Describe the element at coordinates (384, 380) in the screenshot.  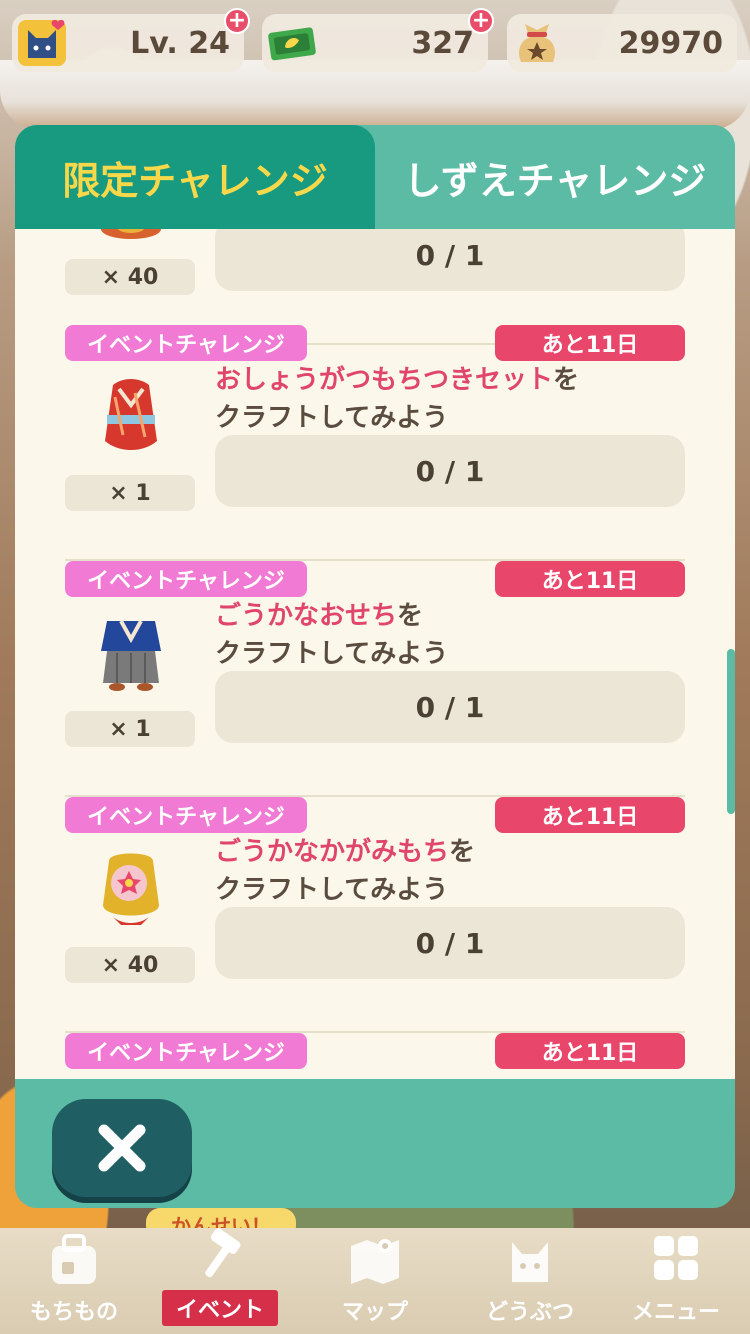
I see `craft-item-name: おしょうがつもちつきセット` at that location.